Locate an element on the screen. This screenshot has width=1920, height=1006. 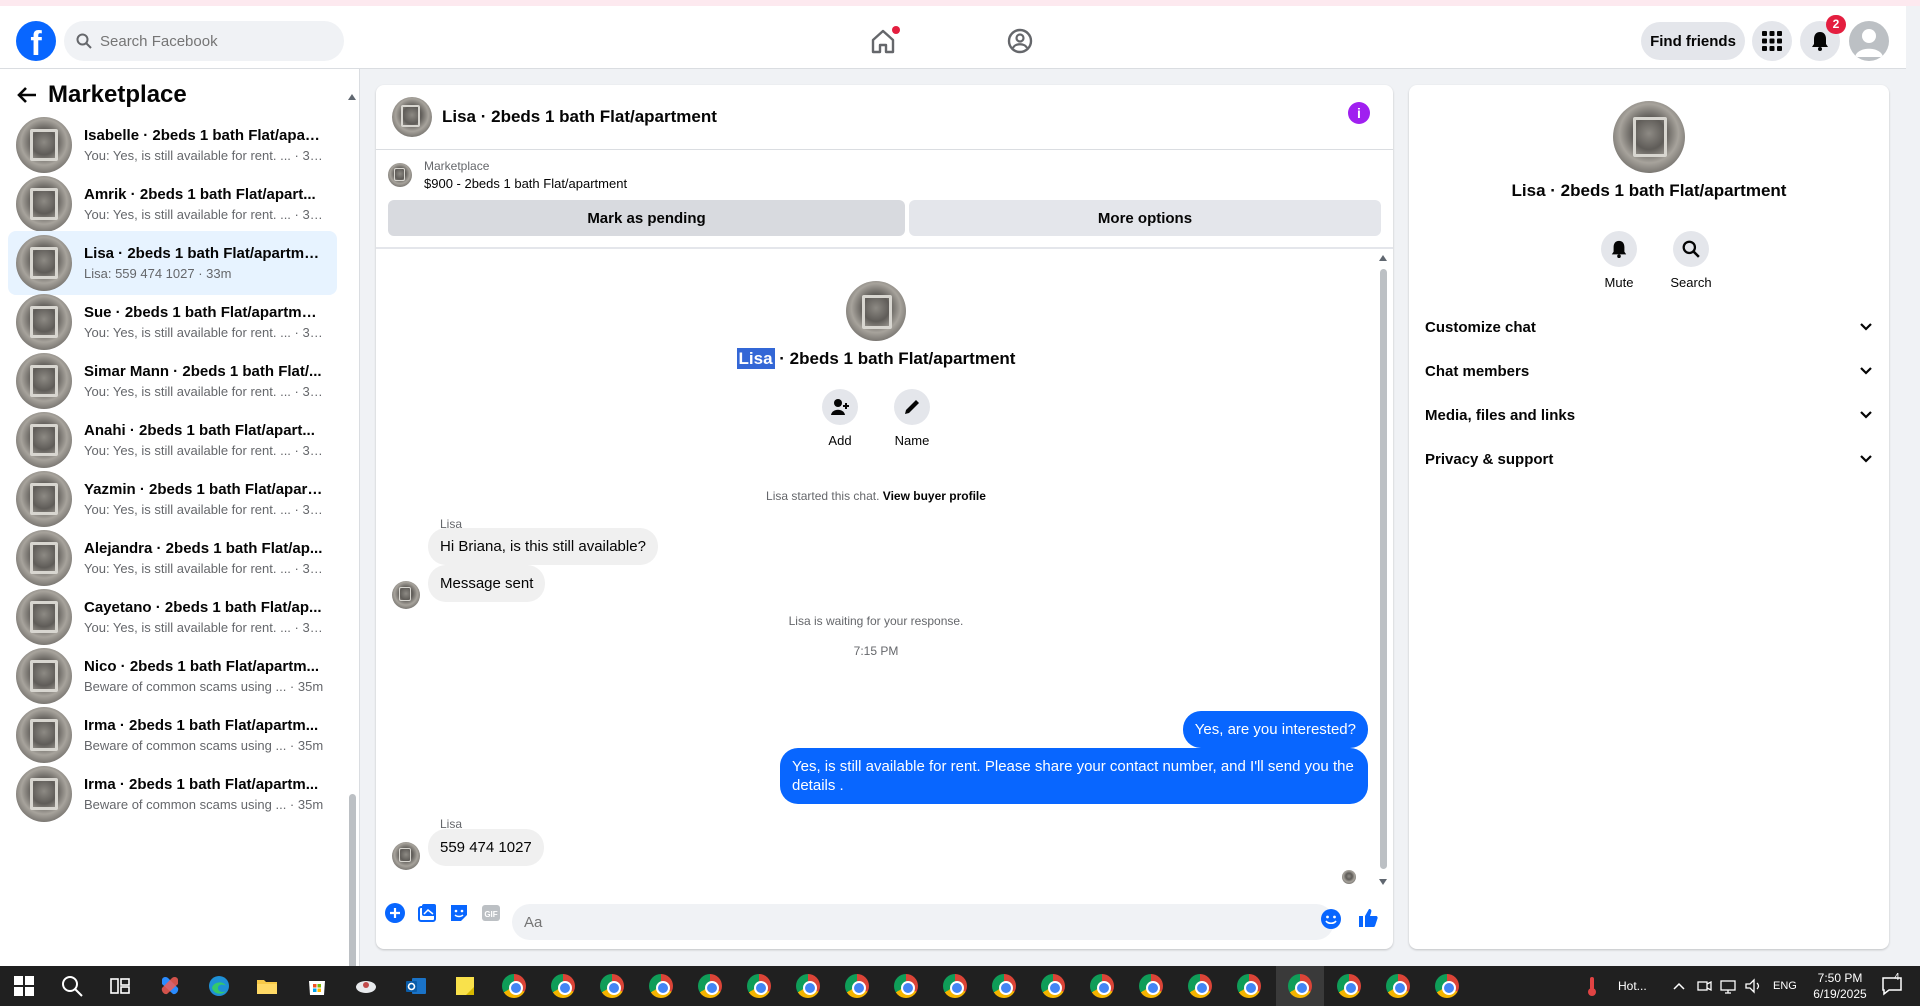
outlook-icon is located at coordinates (416, 986).